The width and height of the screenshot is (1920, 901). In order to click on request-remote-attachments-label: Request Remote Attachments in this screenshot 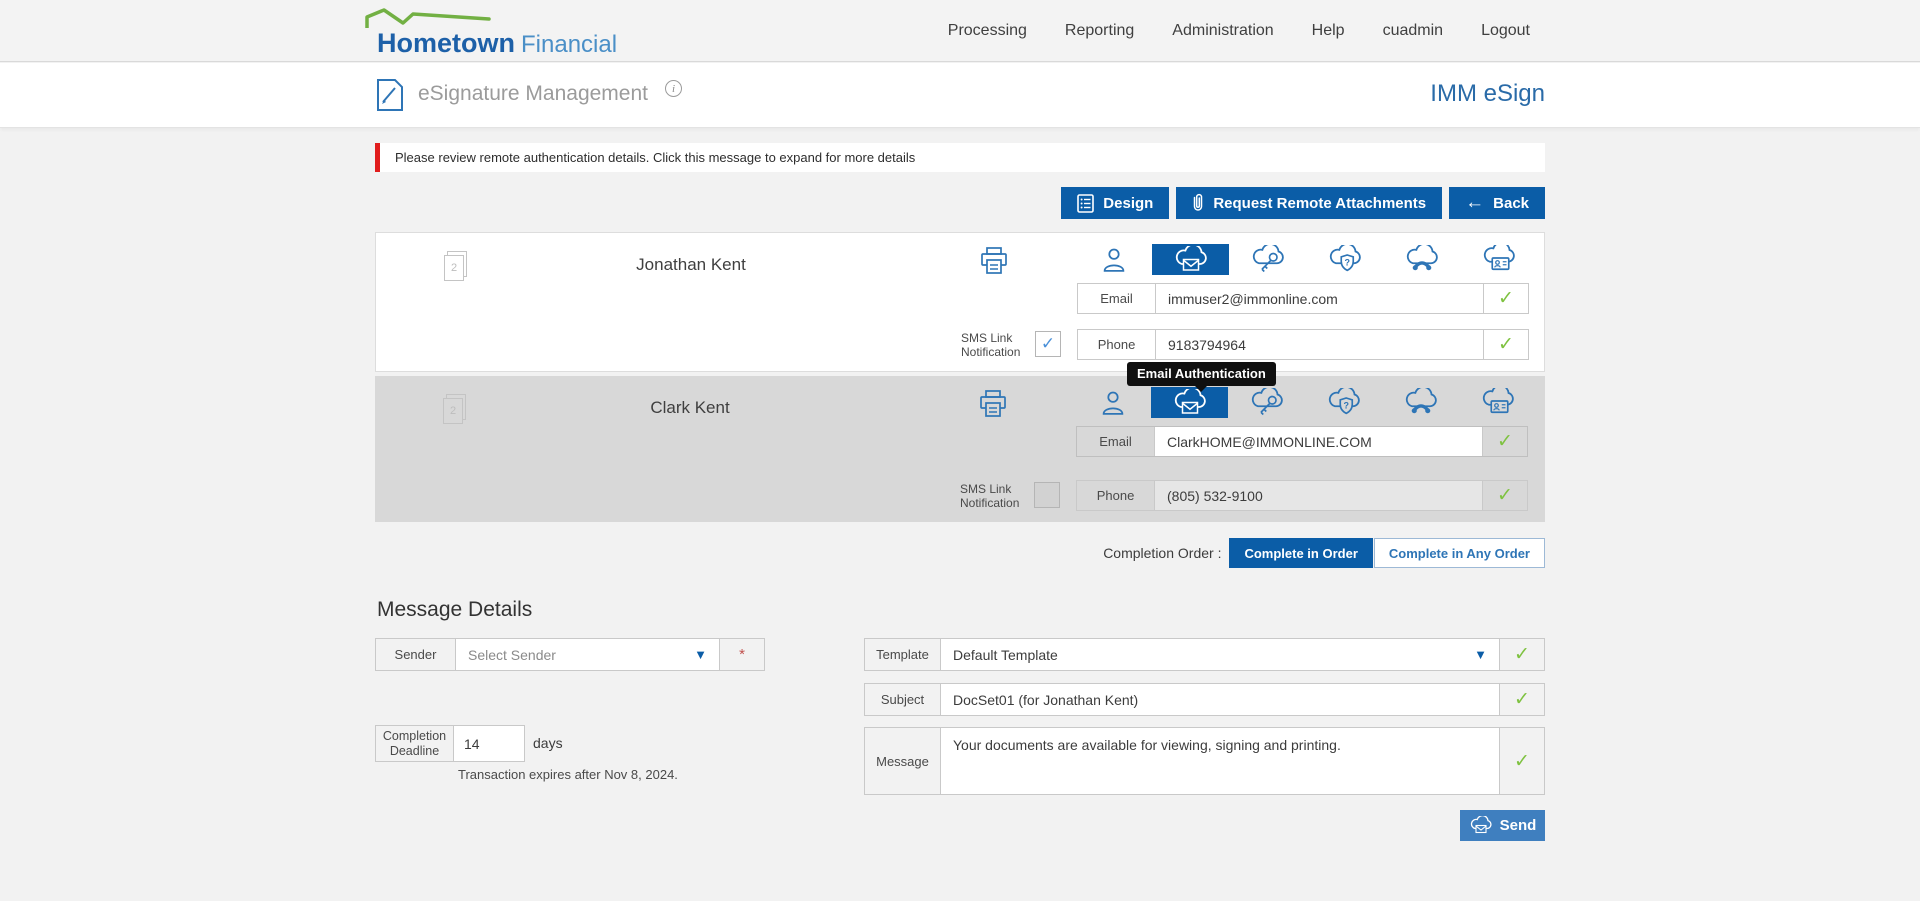, I will do `click(1320, 203)`.